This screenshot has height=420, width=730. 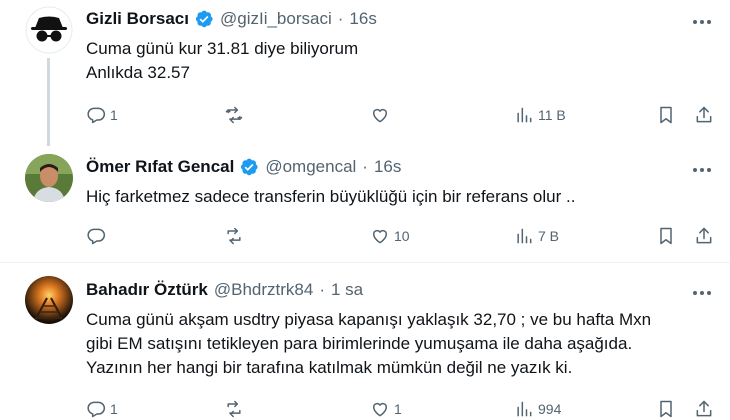 I want to click on incognito-avatar-icon, so click(x=49, y=30).